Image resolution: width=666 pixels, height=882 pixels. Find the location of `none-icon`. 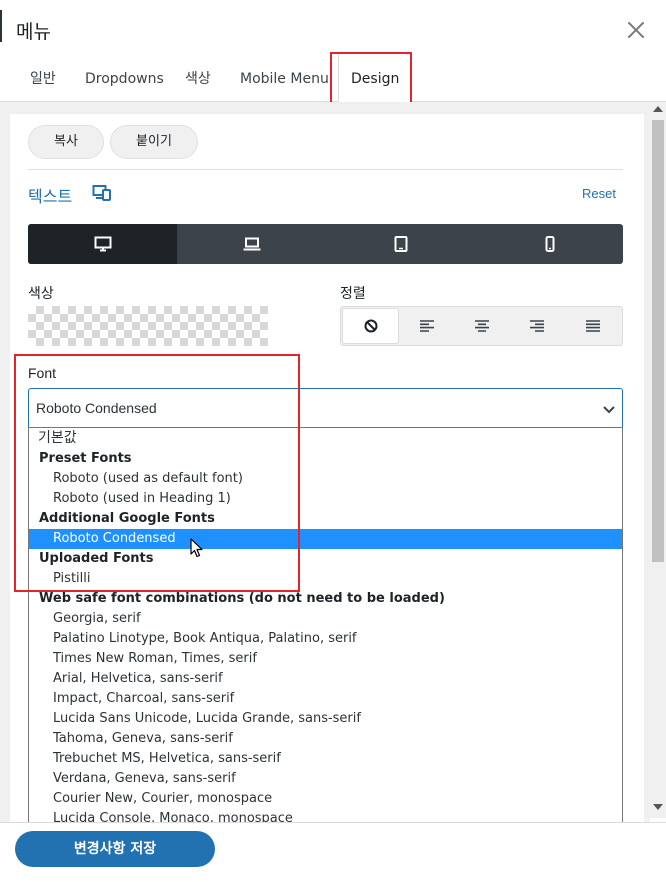

none-icon is located at coordinates (370, 326).